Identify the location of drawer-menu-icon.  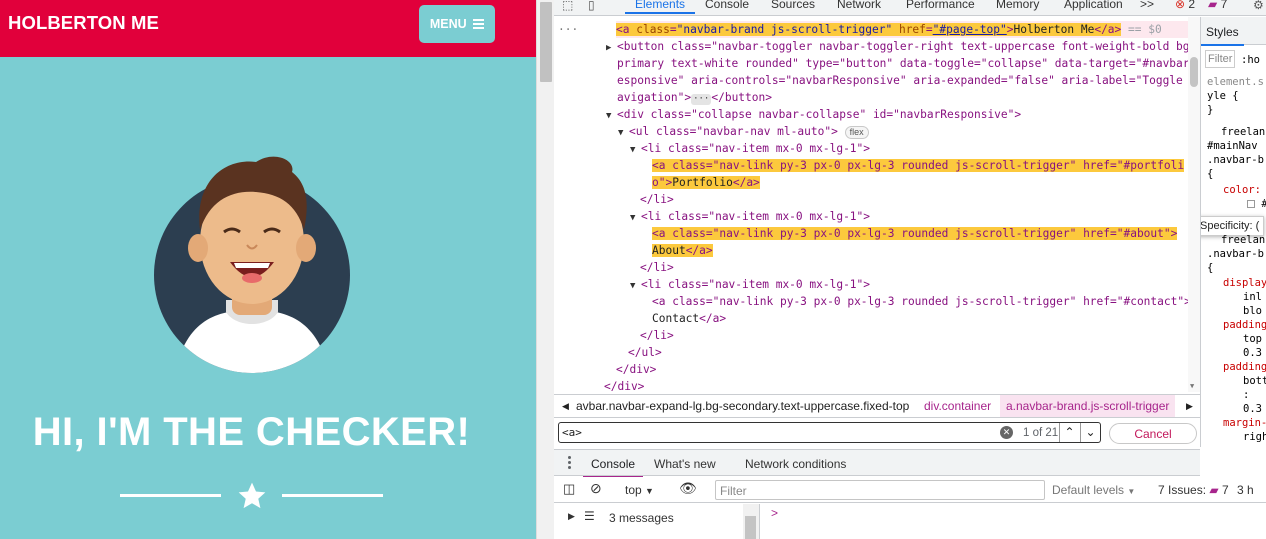
(569, 463).